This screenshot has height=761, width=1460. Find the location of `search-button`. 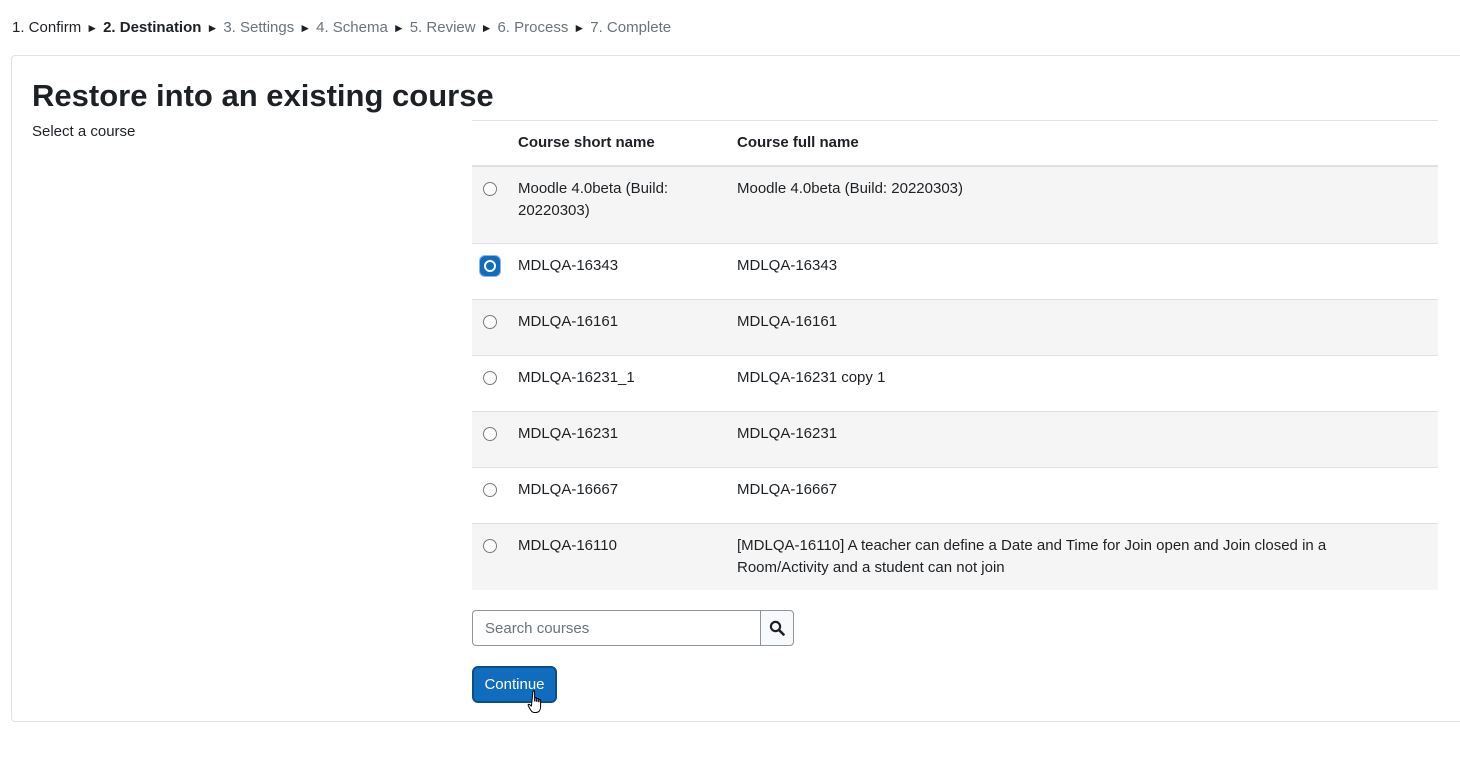

search-button is located at coordinates (777, 628).